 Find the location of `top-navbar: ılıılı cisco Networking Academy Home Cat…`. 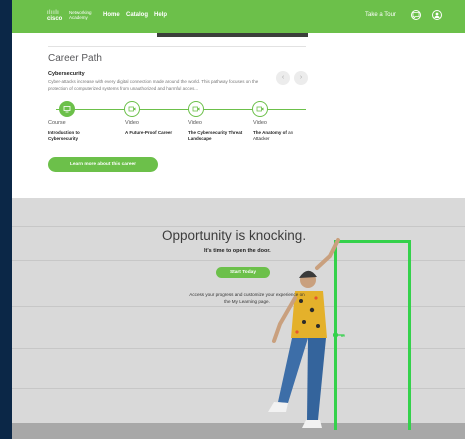

top-navbar: ılıılı cisco Networking Academy Home Cat… is located at coordinates (238, 16).